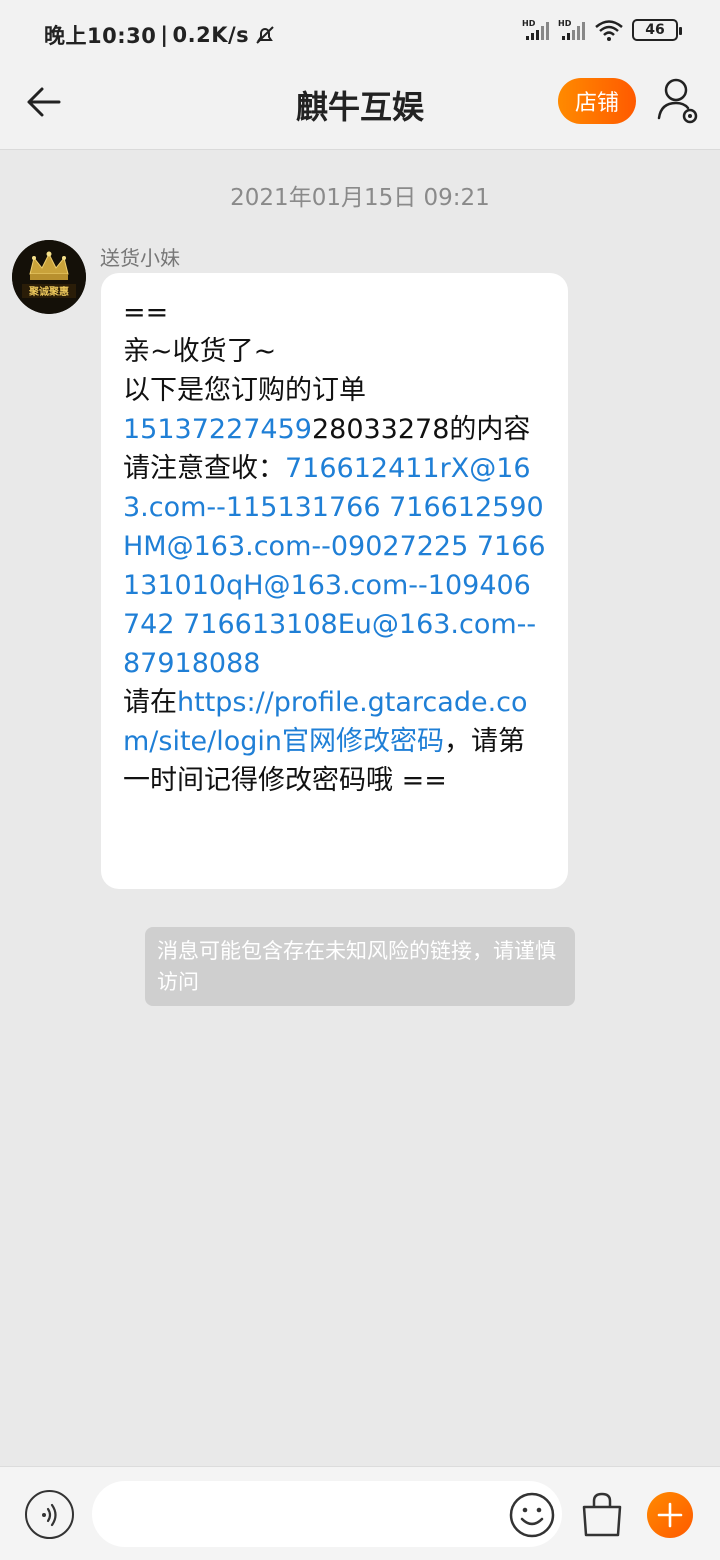  I want to click on shopping-bag-icon, so click(602, 1514).